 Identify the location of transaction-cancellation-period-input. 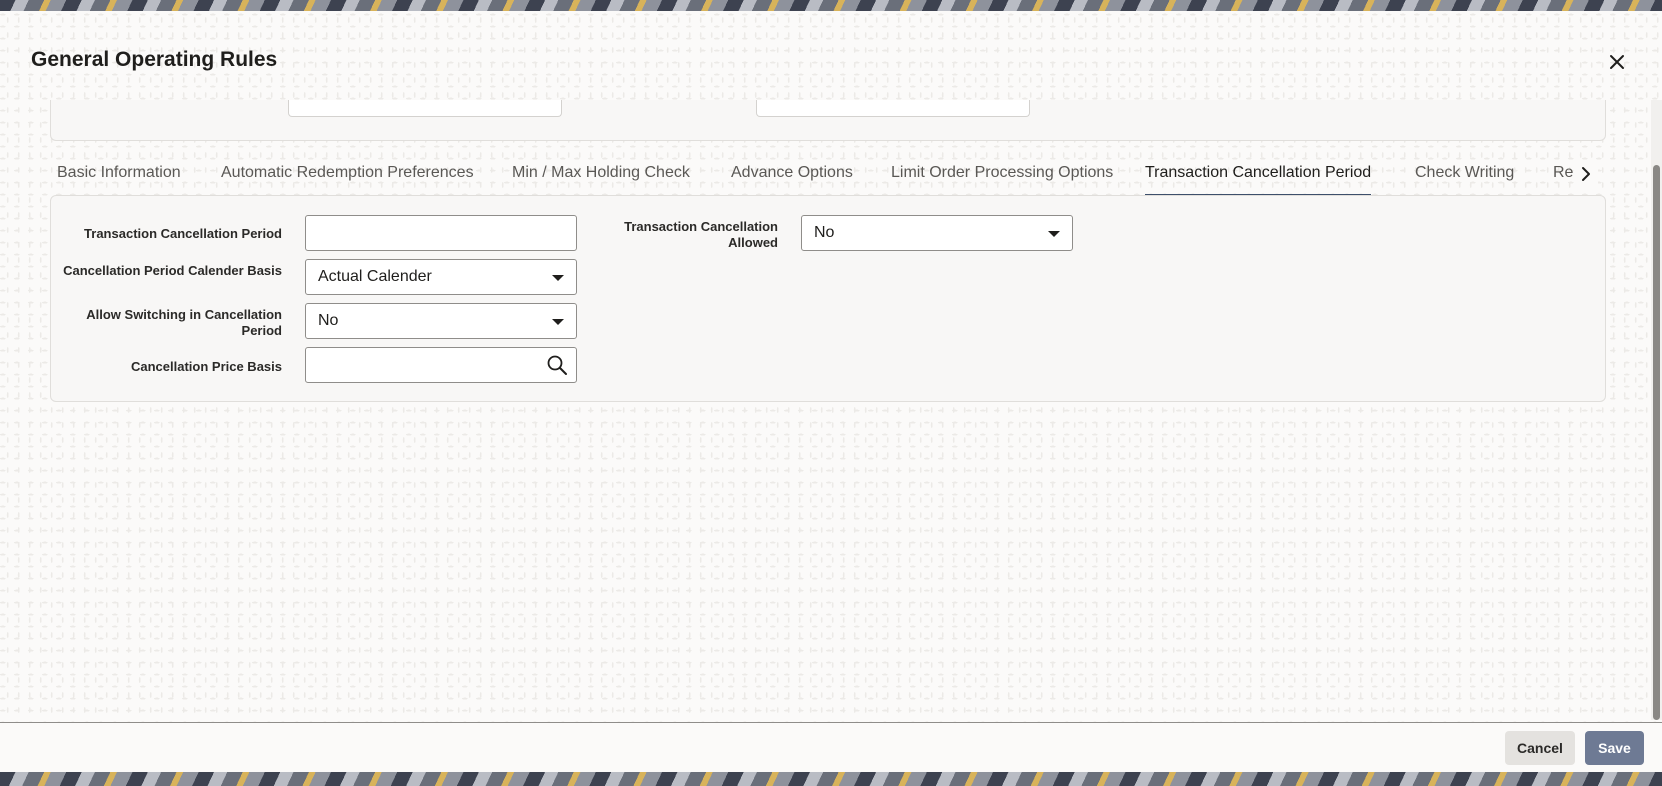
(441, 233).